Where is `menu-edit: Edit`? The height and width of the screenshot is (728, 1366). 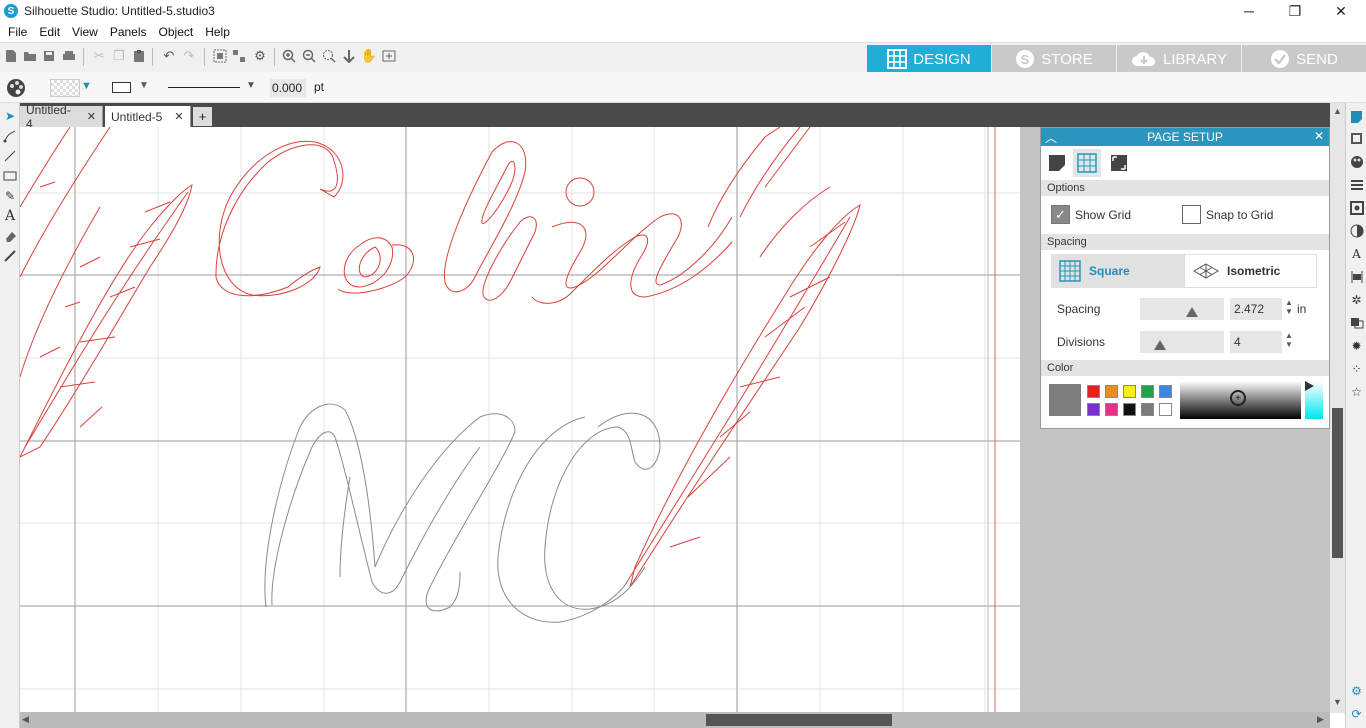
menu-edit: Edit is located at coordinates (49, 32).